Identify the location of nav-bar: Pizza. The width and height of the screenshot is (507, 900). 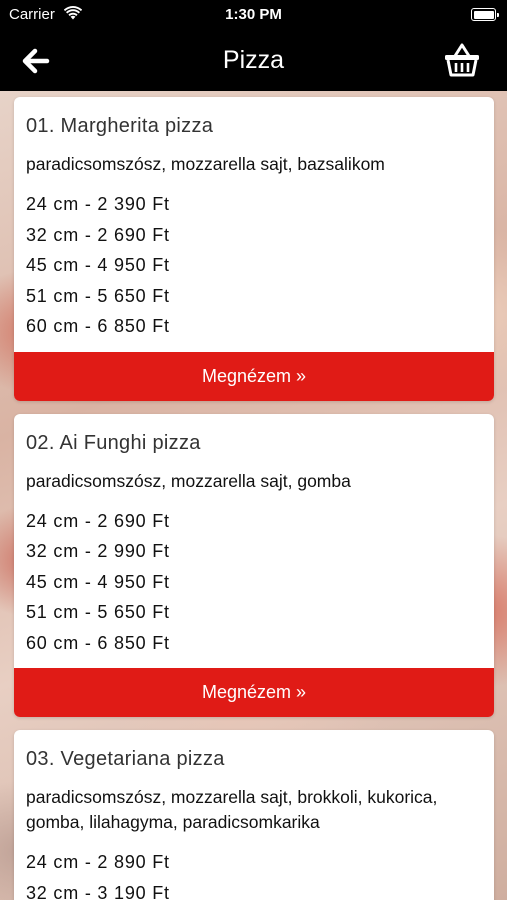
(253, 60).